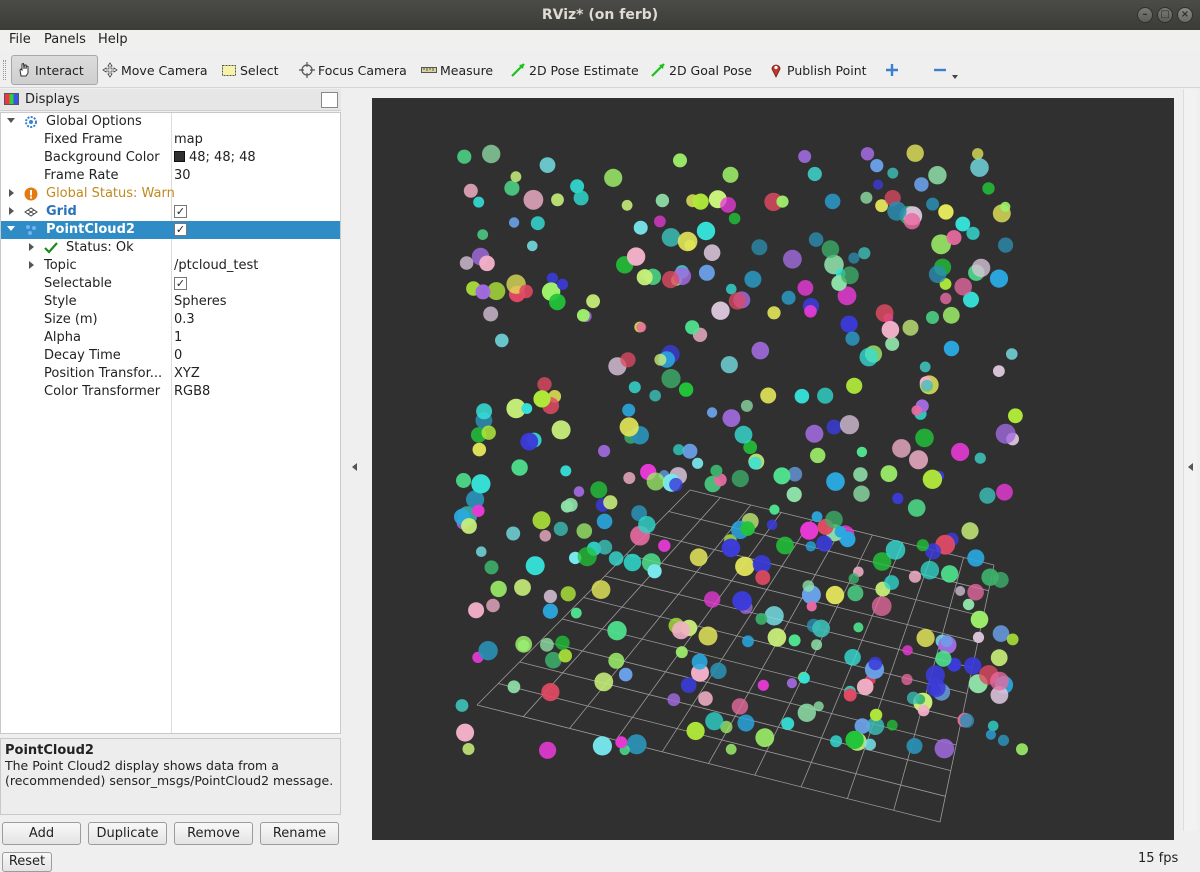 The width and height of the screenshot is (1200, 872). Describe the element at coordinates (188, 139) in the screenshot. I see `fixed-frame-value: map` at that location.